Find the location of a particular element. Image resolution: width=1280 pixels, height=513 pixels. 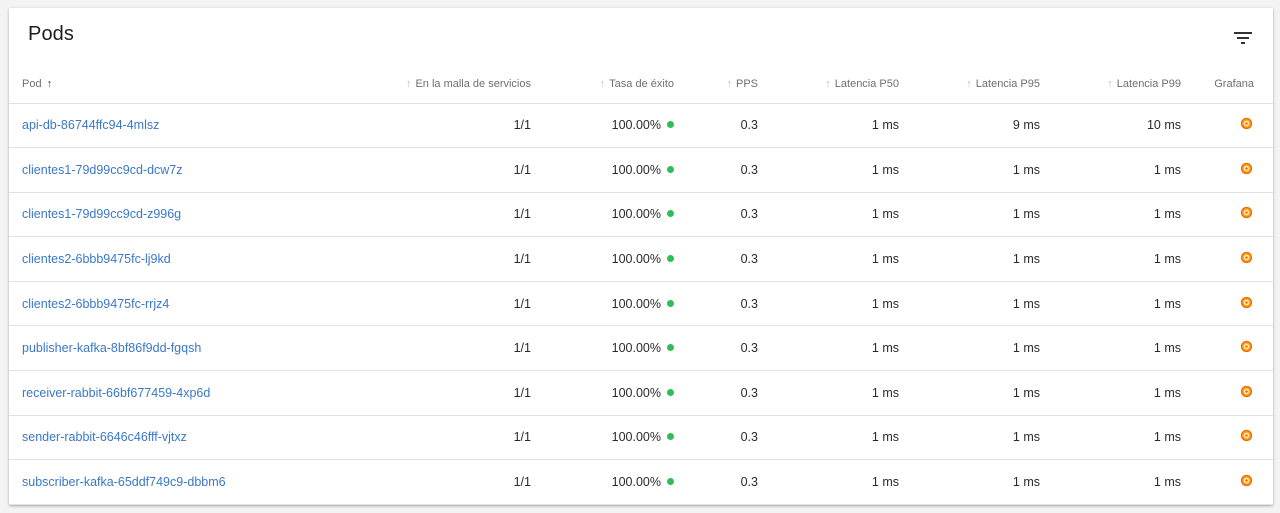

column-header-success-rate: ↑ Tasa de éxito is located at coordinates (602, 85).